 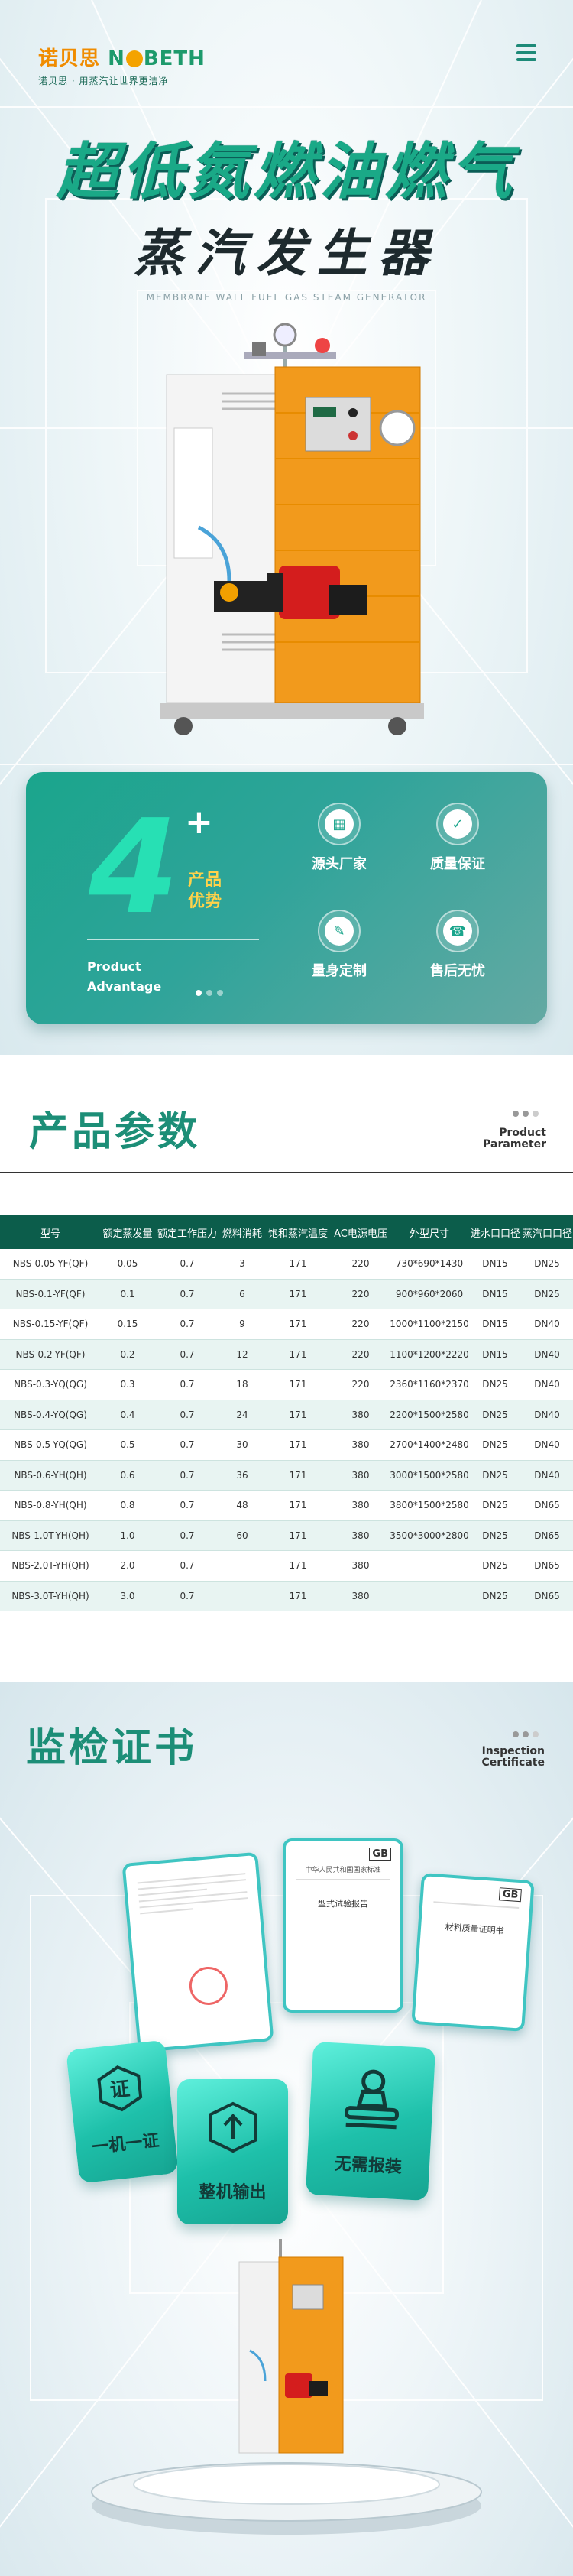 What do you see at coordinates (50, 1535) in the screenshot?
I see `table-cell: NBS-1.0T-YH(QH)` at bounding box center [50, 1535].